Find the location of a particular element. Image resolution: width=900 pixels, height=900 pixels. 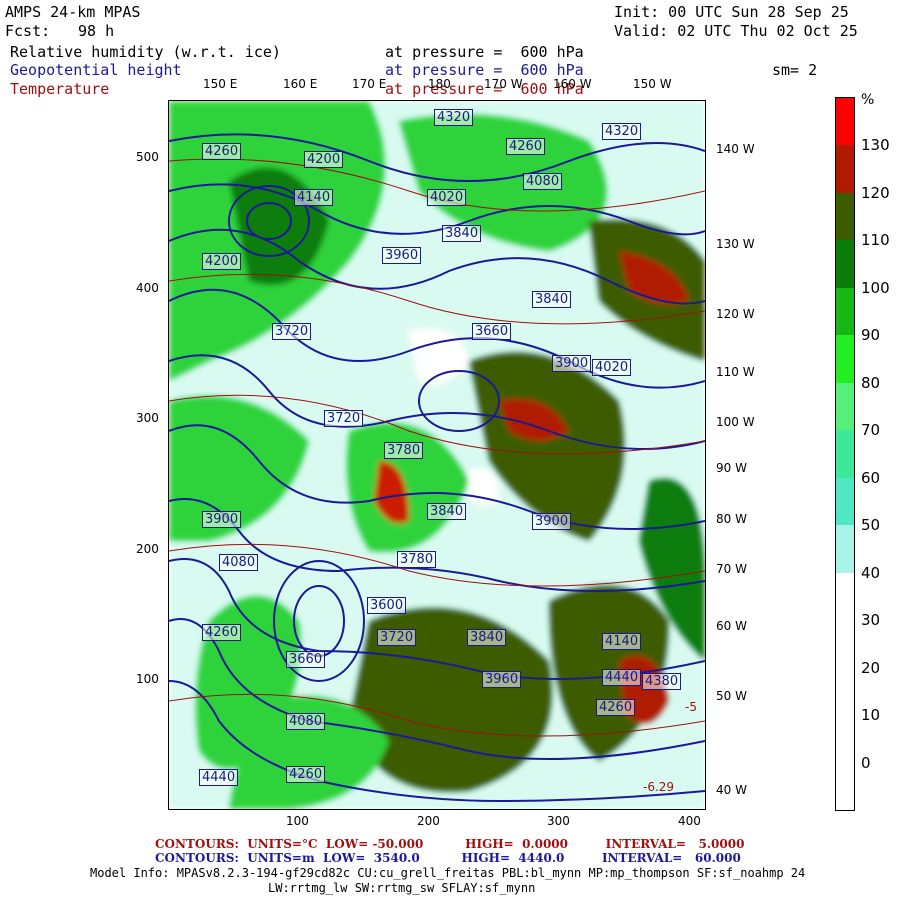

lon-label-60w: 60 W is located at coordinates (731, 626).